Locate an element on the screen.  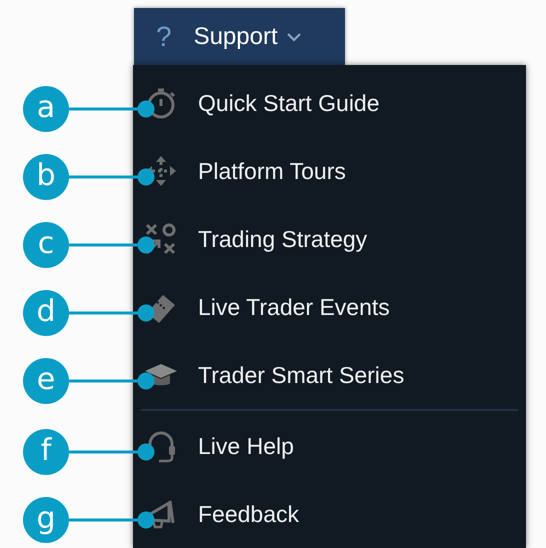
menu-item: Platform Tours is located at coordinates (329, 171).